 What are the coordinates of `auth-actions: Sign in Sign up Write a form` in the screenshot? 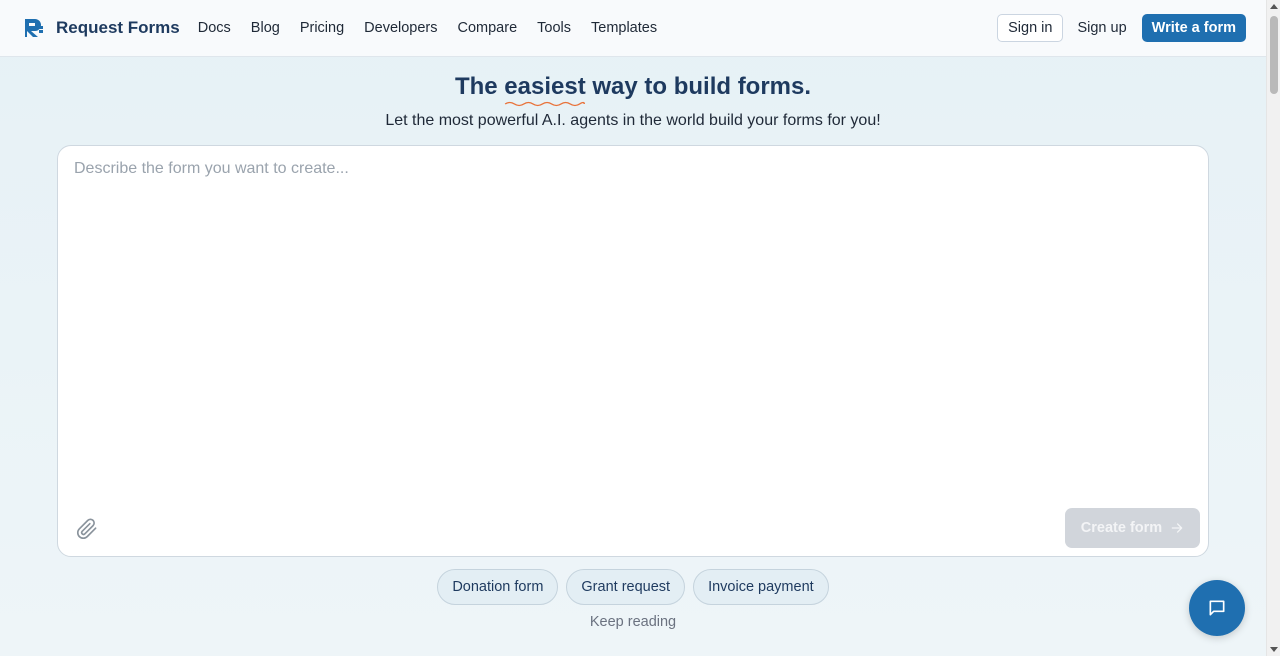 It's located at (1121, 28).